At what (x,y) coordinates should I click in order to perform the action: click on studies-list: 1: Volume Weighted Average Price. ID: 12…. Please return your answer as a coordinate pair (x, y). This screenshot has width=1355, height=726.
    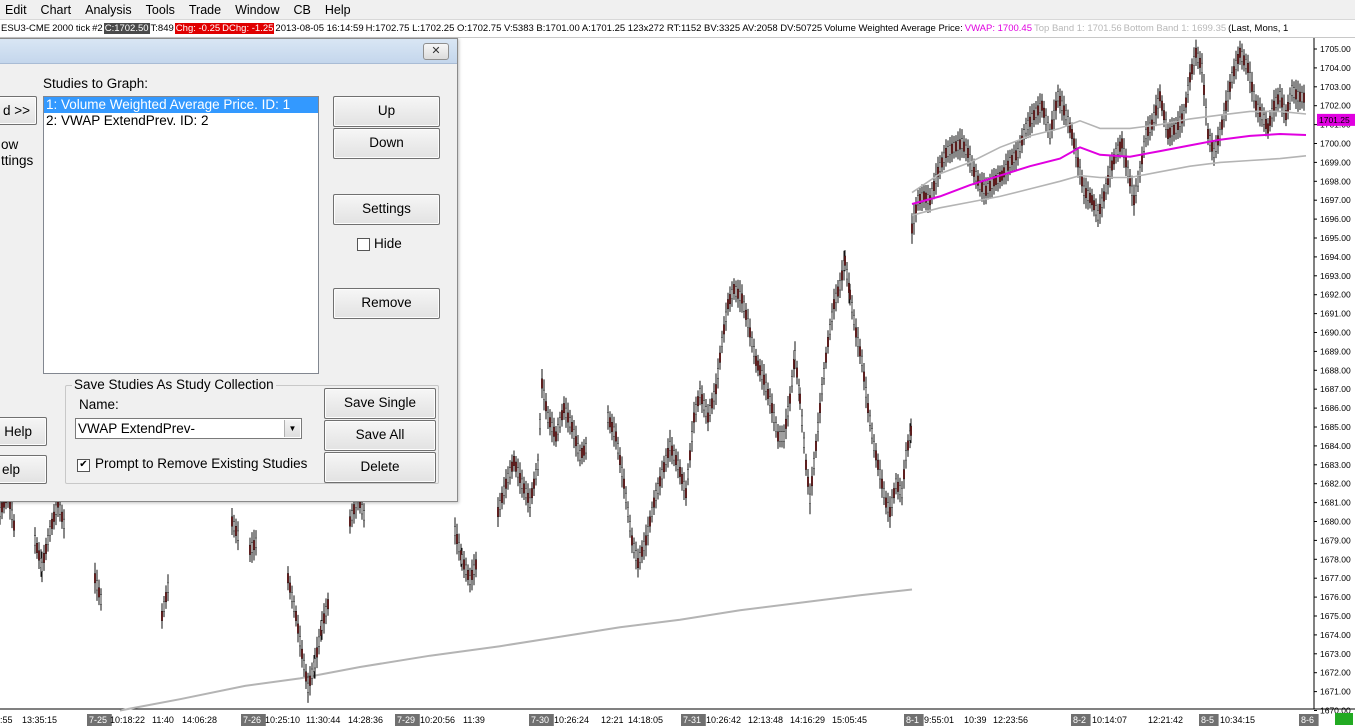
    Looking at the image, I should click on (181, 235).